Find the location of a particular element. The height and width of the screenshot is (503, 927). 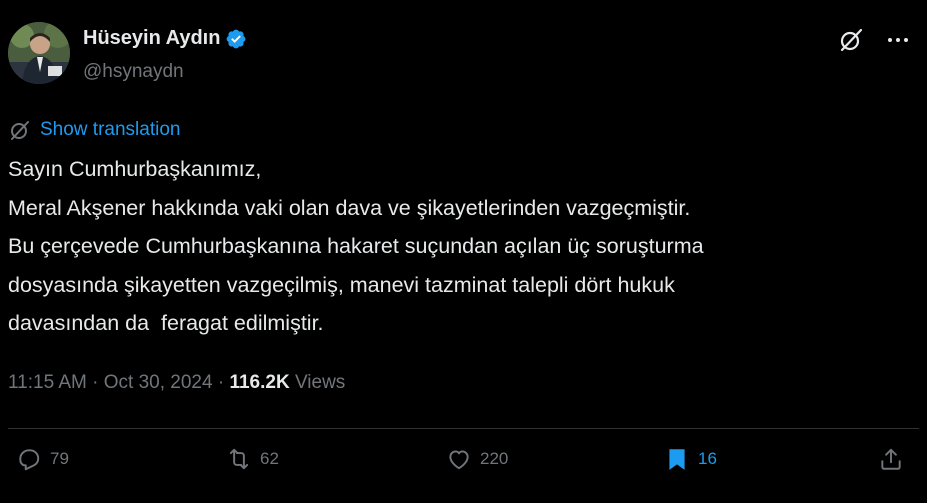

tweet-time: 11:15 AM is located at coordinates (47, 383).